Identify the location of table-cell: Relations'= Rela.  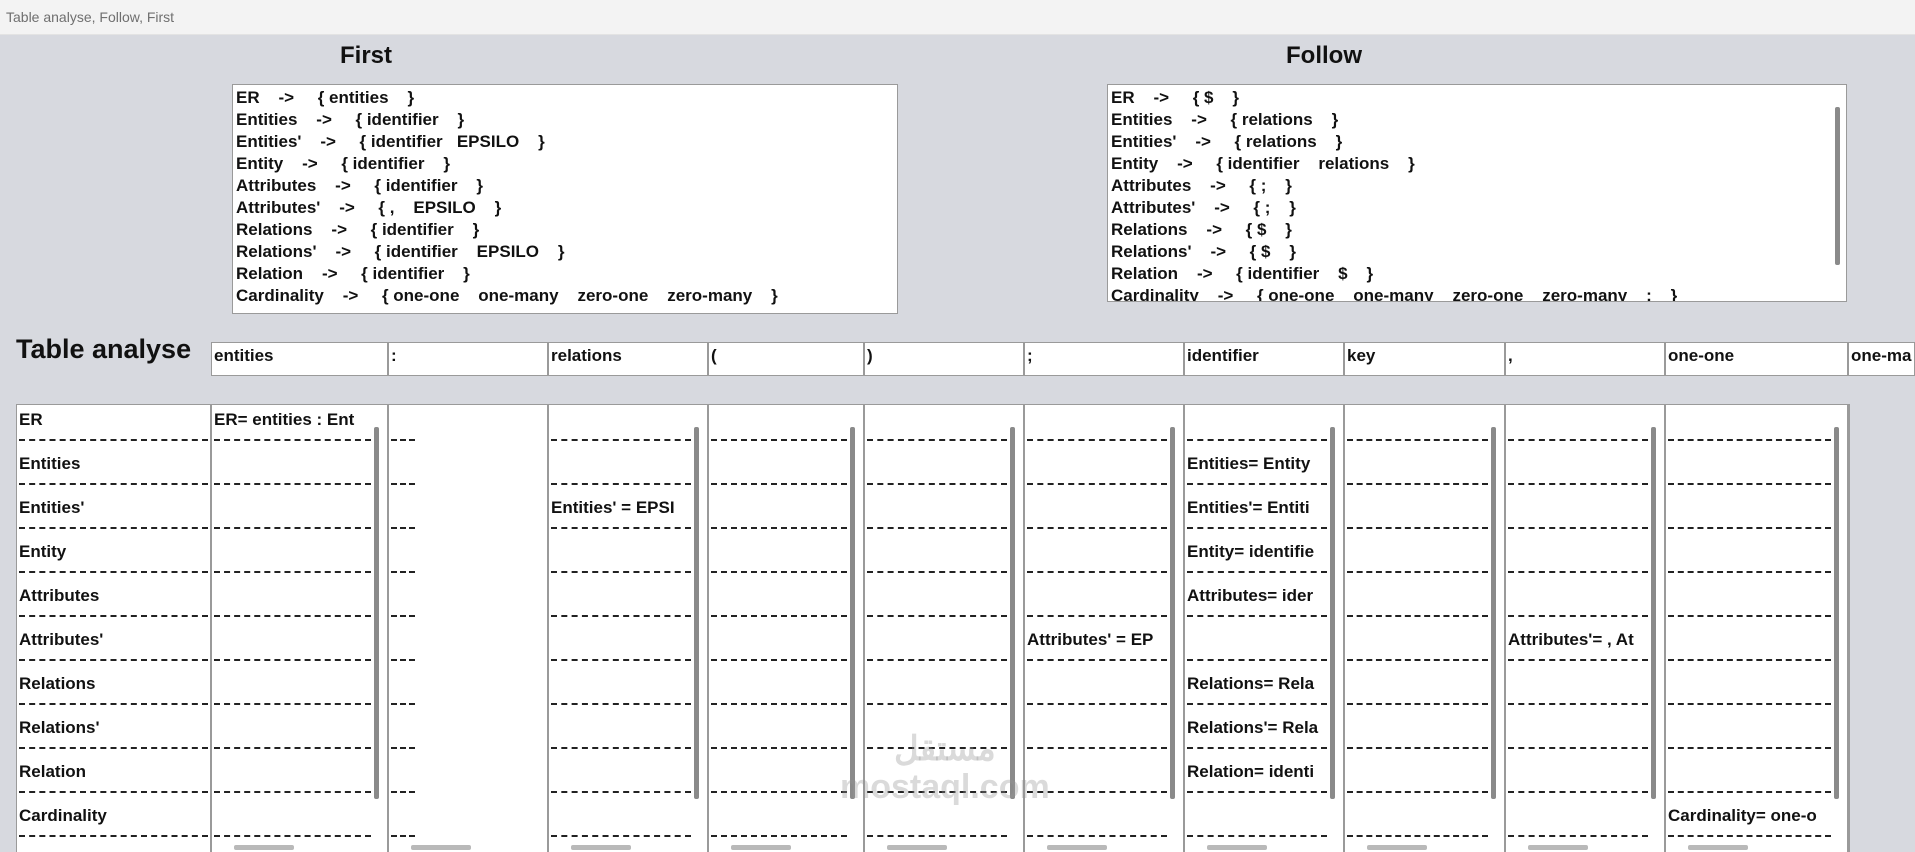
(1257, 728).